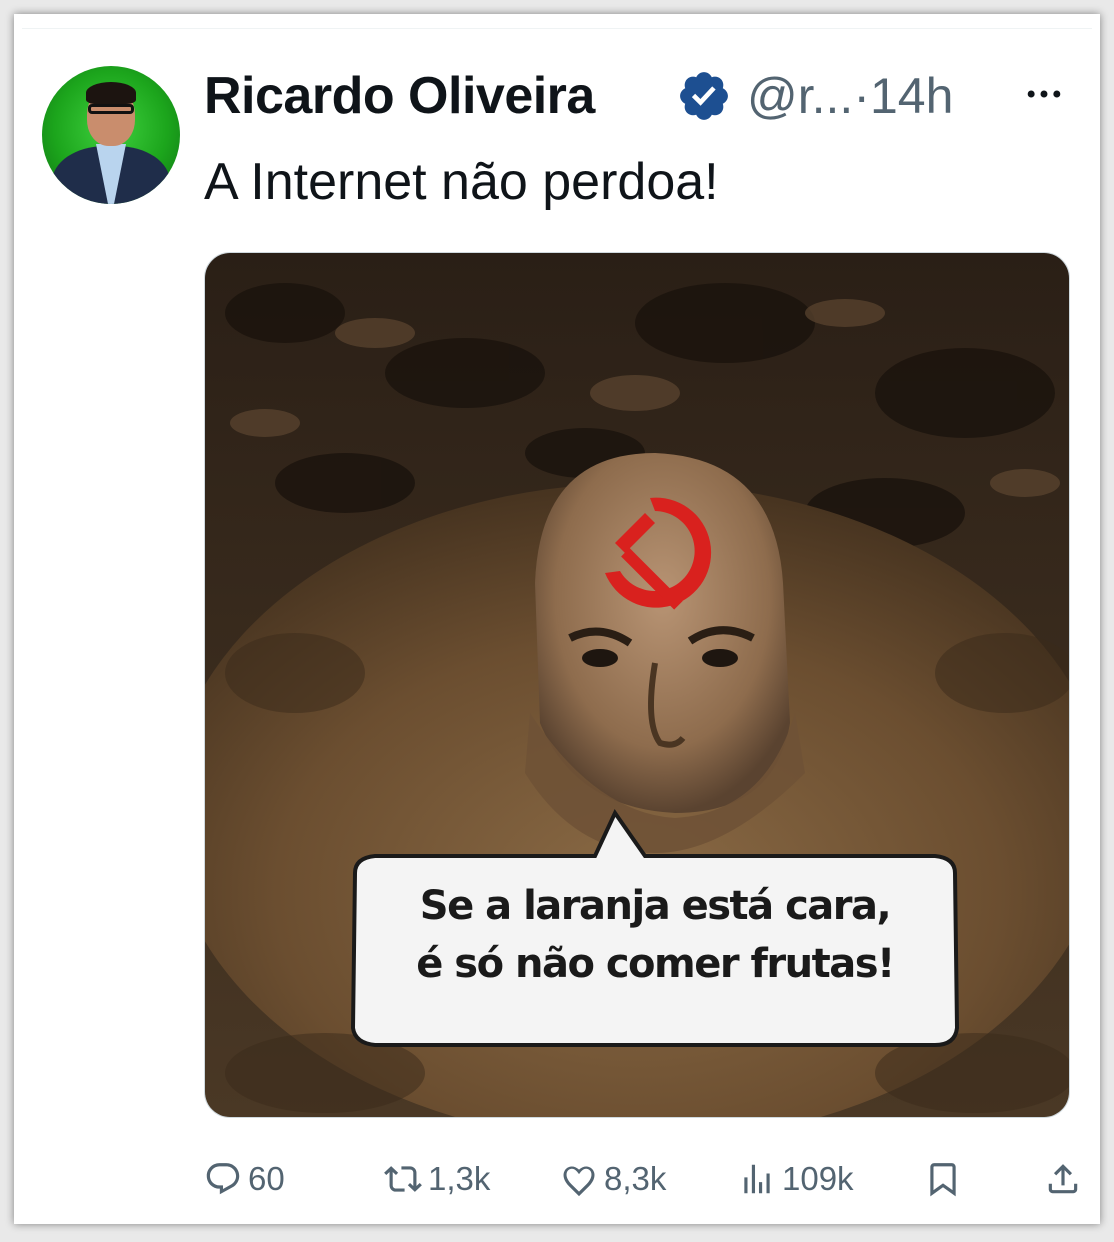 This screenshot has width=1114, height=1242. What do you see at coordinates (704, 96) in the screenshot?
I see `verified-badge-icon` at bounding box center [704, 96].